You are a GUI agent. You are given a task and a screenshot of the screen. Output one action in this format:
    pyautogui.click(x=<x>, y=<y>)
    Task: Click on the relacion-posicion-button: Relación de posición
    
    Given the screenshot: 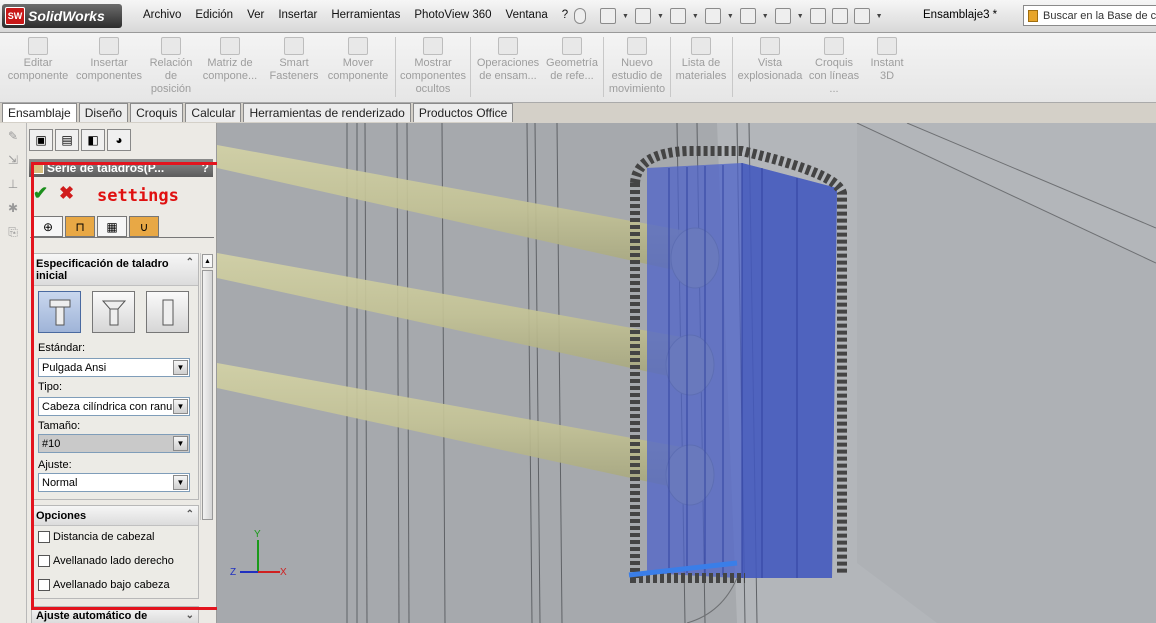 What is the action you would take?
    pyautogui.click(x=171, y=66)
    